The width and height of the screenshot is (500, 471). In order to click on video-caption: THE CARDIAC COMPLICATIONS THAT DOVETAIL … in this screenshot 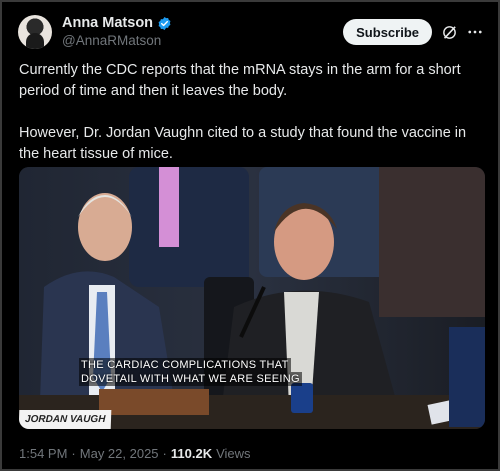, I will do `click(194, 372)`.